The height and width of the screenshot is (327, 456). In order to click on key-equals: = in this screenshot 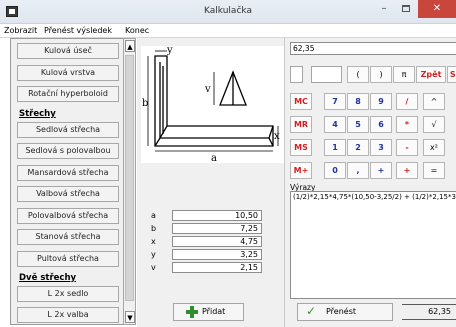, I will do `click(434, 170)`.